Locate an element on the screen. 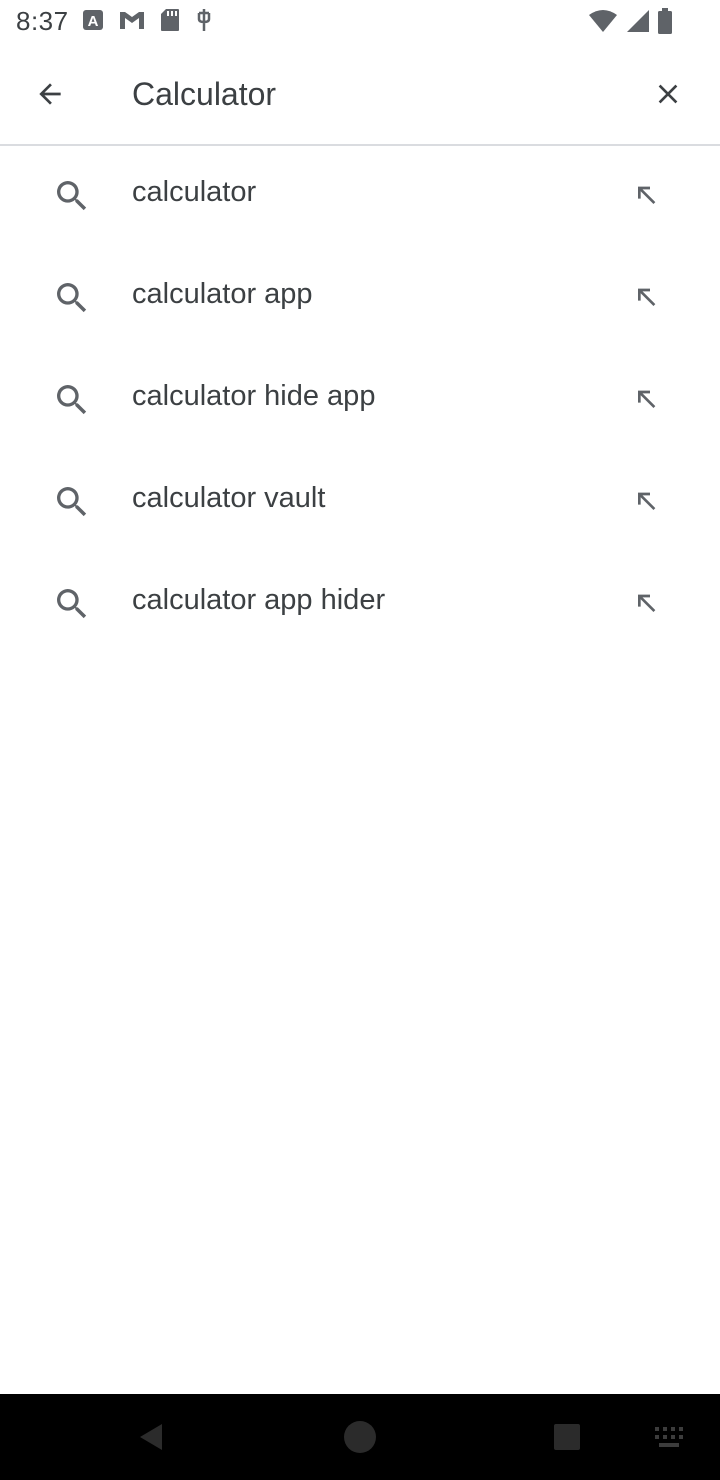 The height and width of the screenshot is (1480, 720). clear-search-button is located at coordinates (668, 94).